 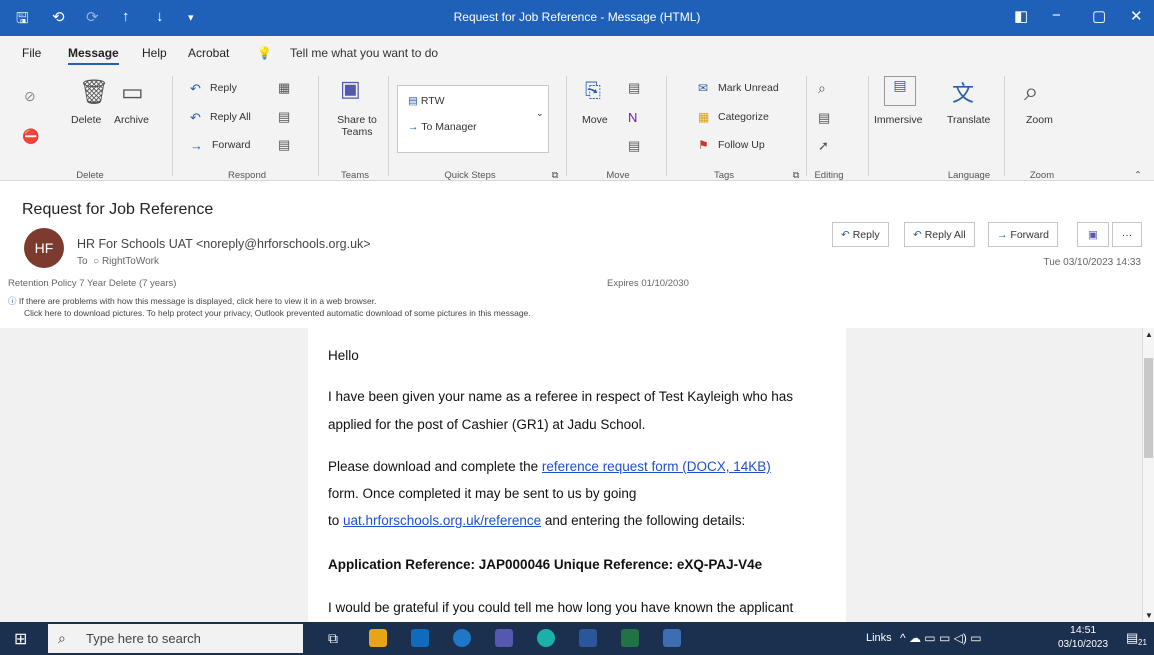 What do you see at coordinates (175, 638) in the screenshot?
I see `taskbar-search: ⌕ Type here to search` at bounding box center [175, 638].